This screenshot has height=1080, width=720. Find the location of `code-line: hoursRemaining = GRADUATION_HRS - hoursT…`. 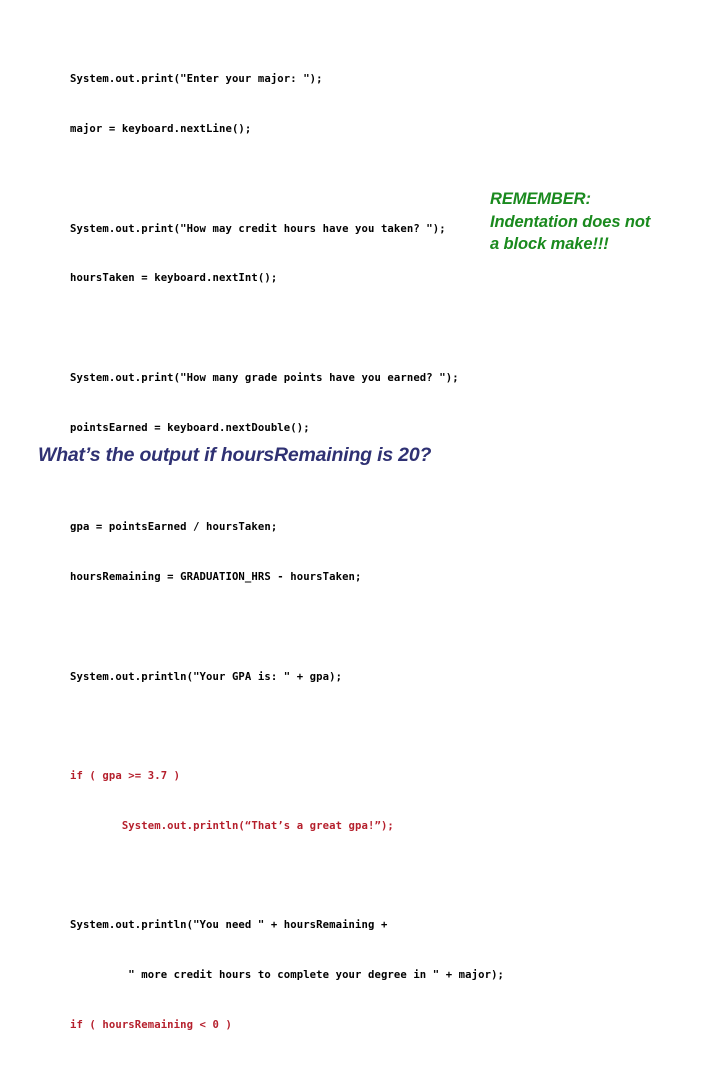

code-line: hoursRemaining = GRADUATION_HRS - hoursT… is located at coordinates (216, 577).